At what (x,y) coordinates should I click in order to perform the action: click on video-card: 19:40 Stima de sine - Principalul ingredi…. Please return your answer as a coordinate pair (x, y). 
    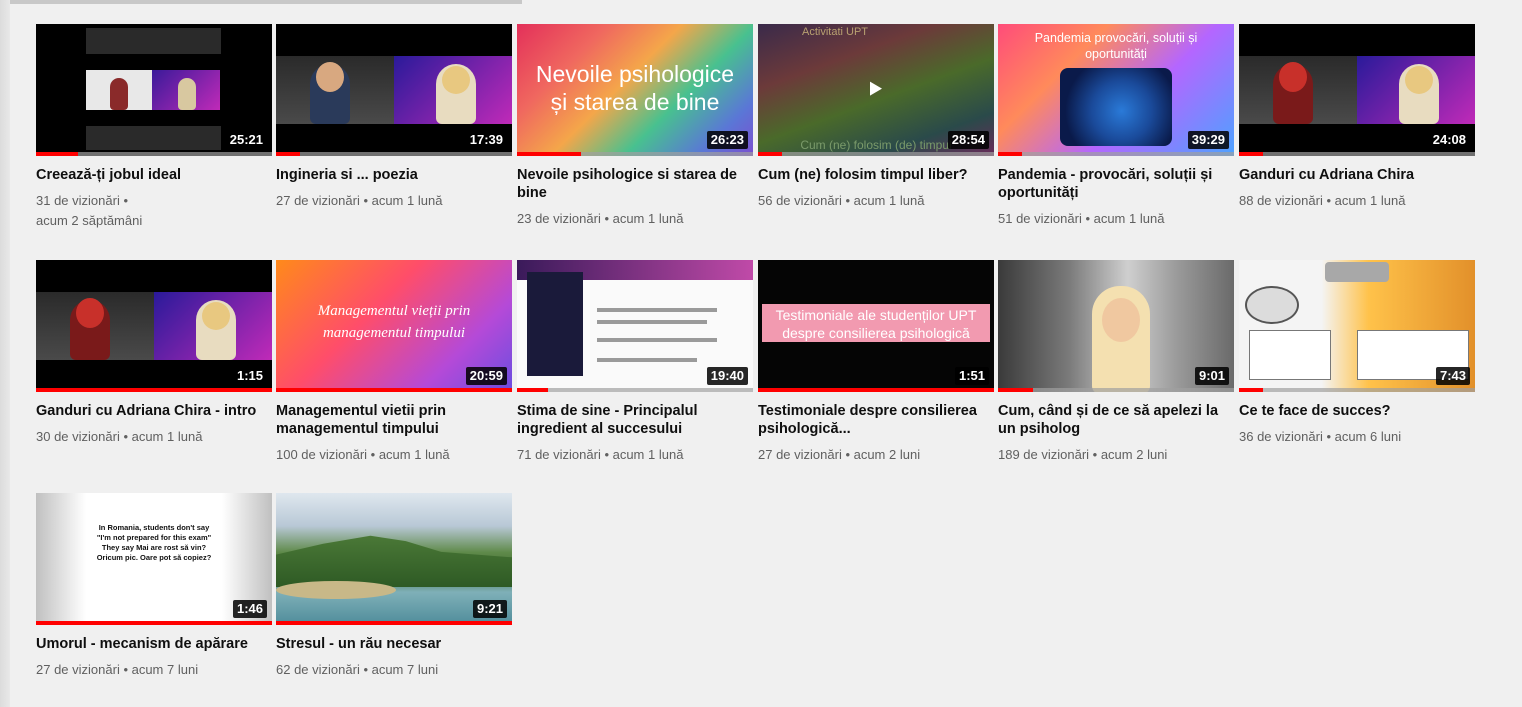
    Looking at the image, I should click on (635, 362).